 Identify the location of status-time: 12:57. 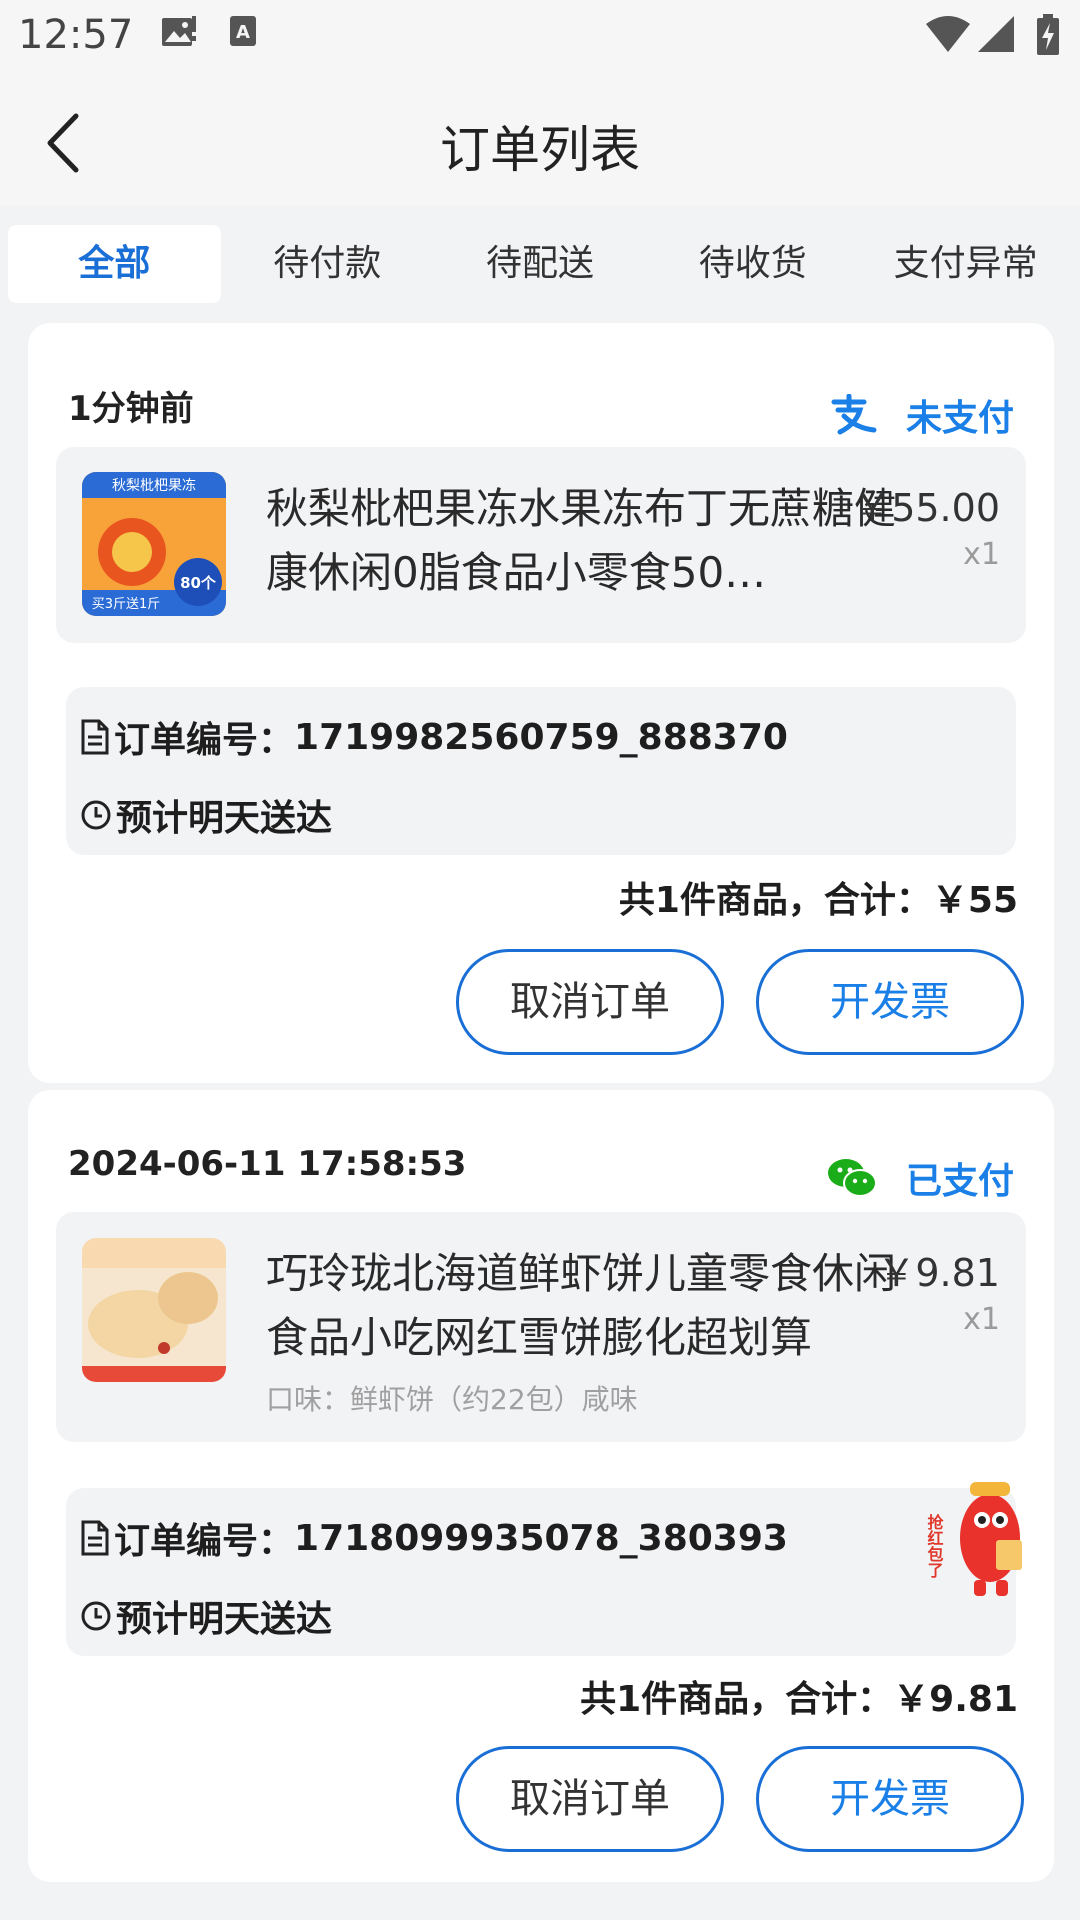
(76, 35).